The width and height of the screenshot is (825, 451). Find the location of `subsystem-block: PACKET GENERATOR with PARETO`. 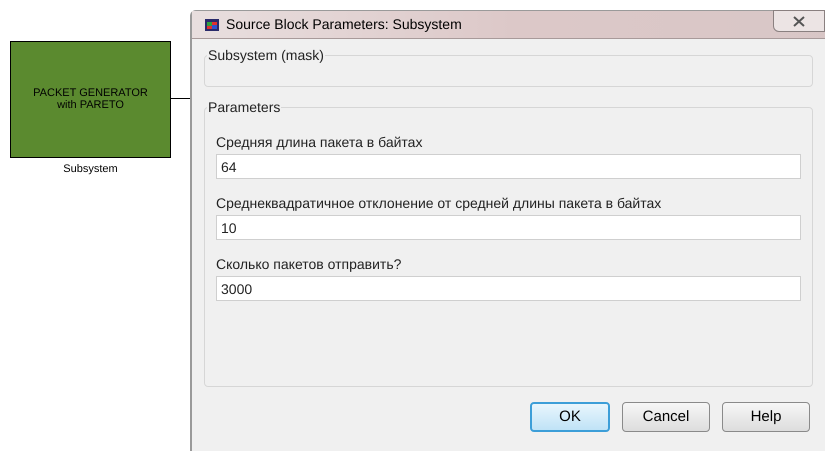

subsystem-block: PACKET GENERATOR with PARETO is located at coordinates (90, 99).